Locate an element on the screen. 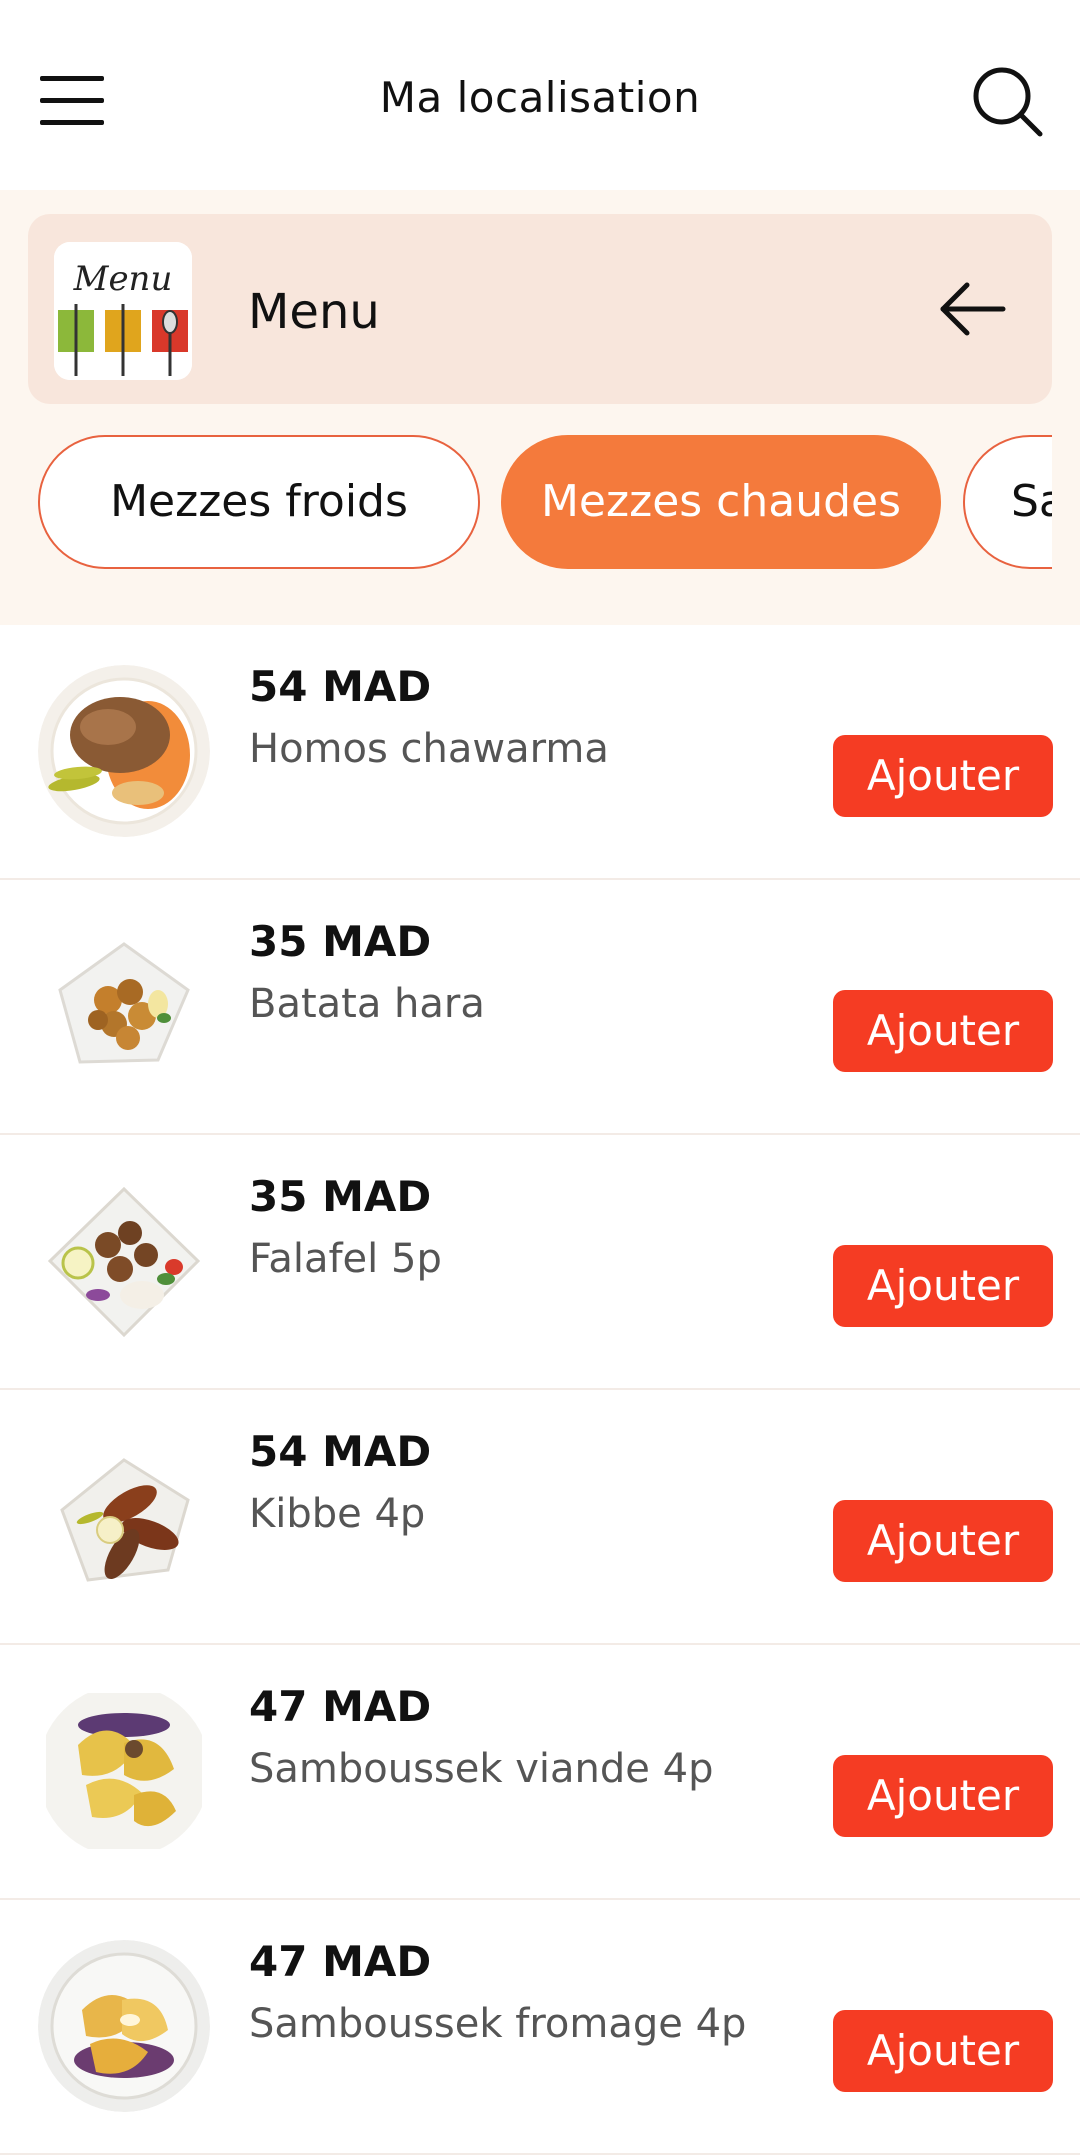  list-item: 54 MAD Homos chawarma Ajouter is located at coordinates (540, 752).